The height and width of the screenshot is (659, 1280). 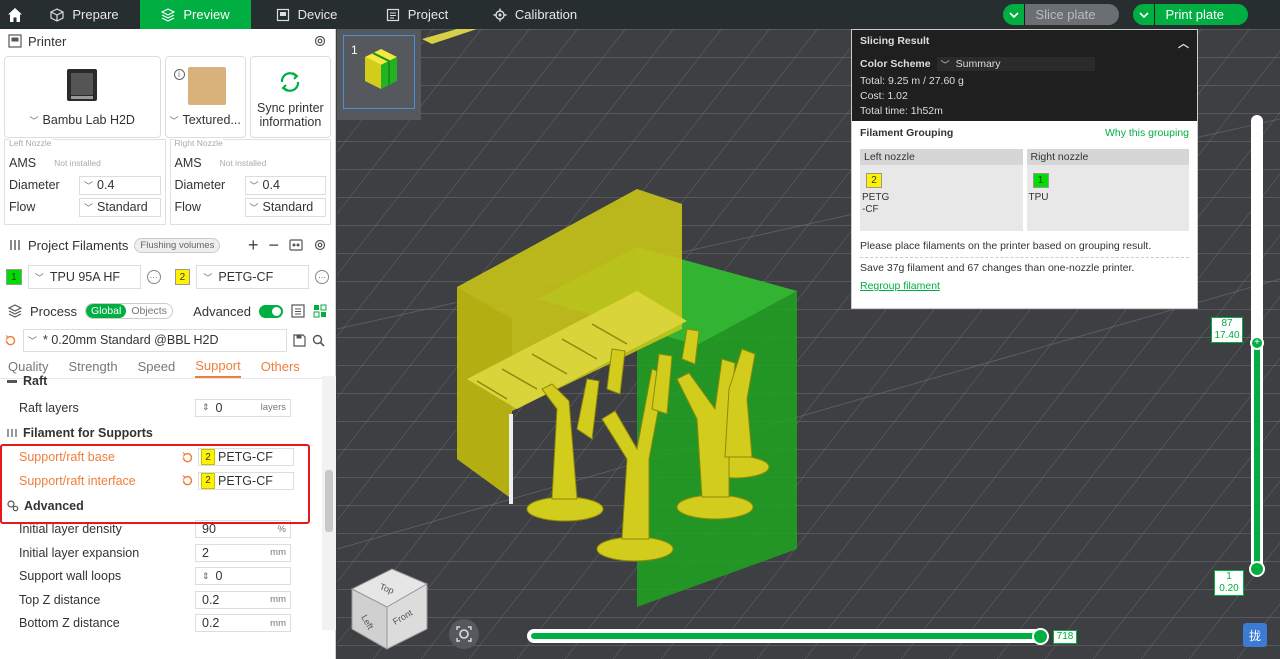 What do you see at coordinates (14, 14) in the screenshot?
I see `home-button` at bounding box center [14, 14].